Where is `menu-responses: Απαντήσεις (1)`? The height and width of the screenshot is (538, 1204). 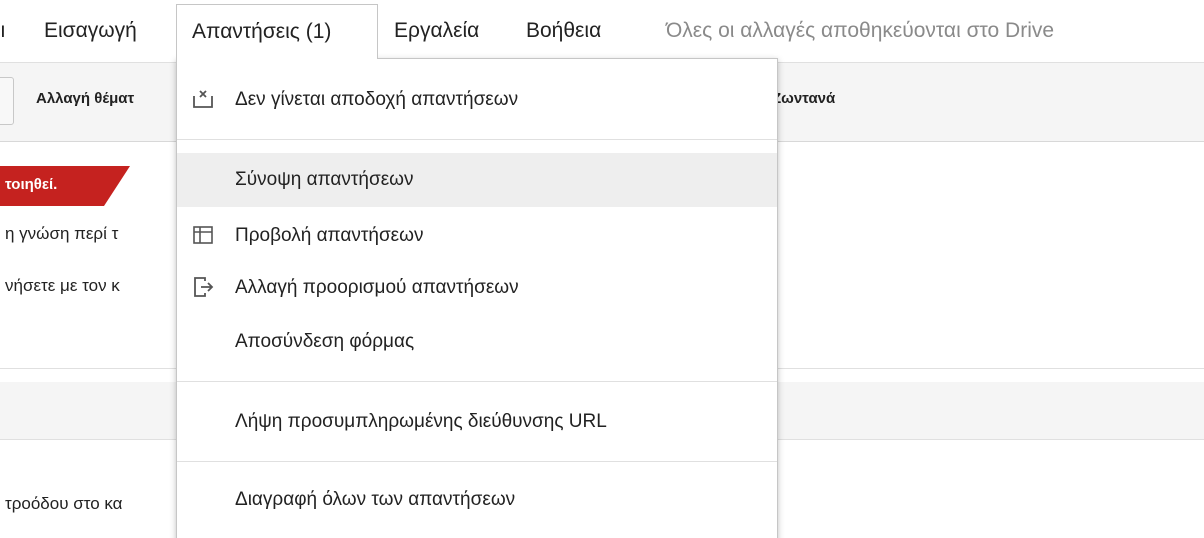
menu-responses: Απαντήσεις (1) is located at coordinates (277, 31).